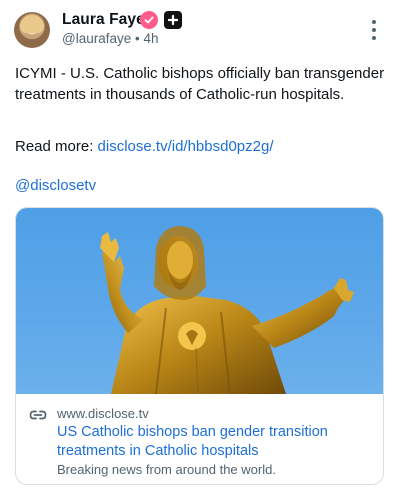  Describe the element at coordinates (38, 415) in the screenshot. I see `link-icon` at that location.